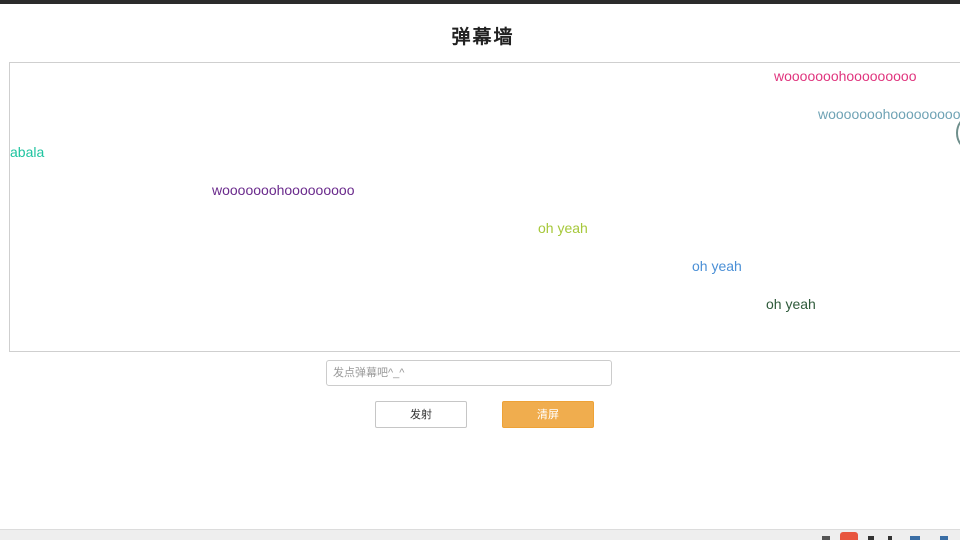  Describe the element at coordinates (826, 538) in the screenshot. I see `flag-icon` at that location.